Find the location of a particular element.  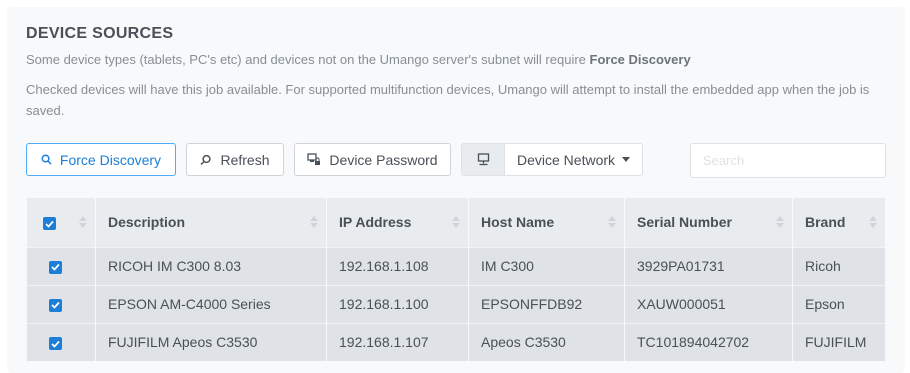

device-lock-icon is located at coordinates (314, 159).